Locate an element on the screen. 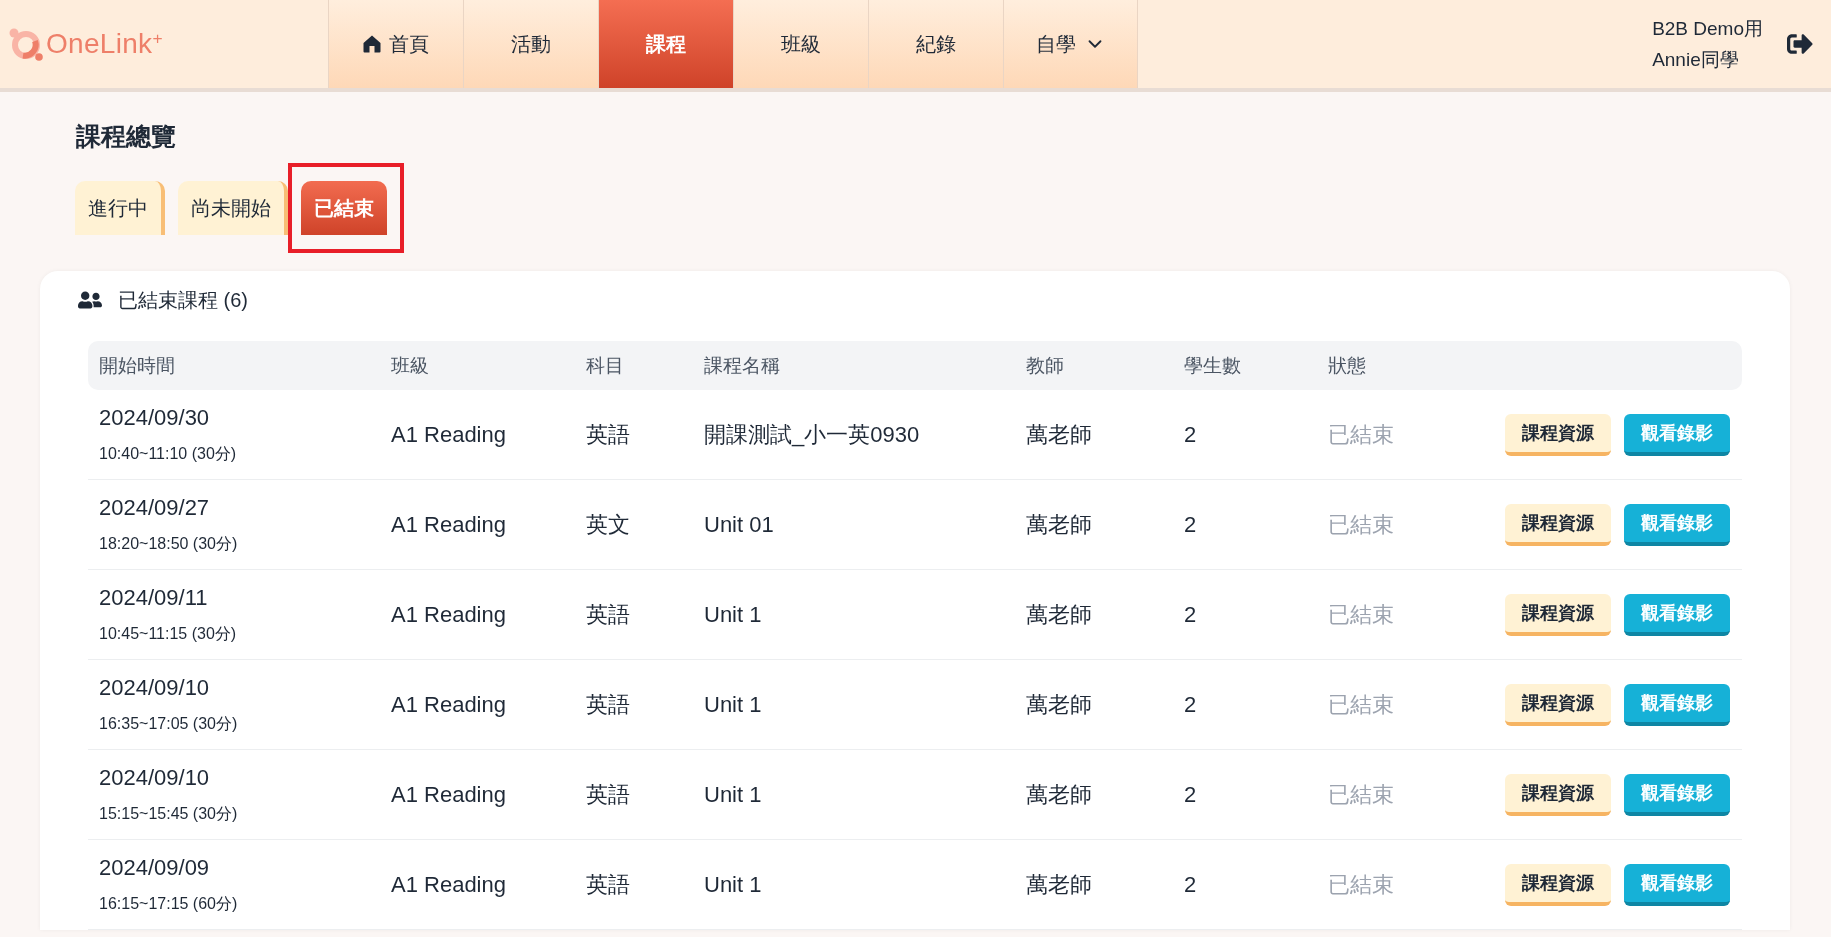  page-title: 課程總覽 is located at coordinates (126, 136).